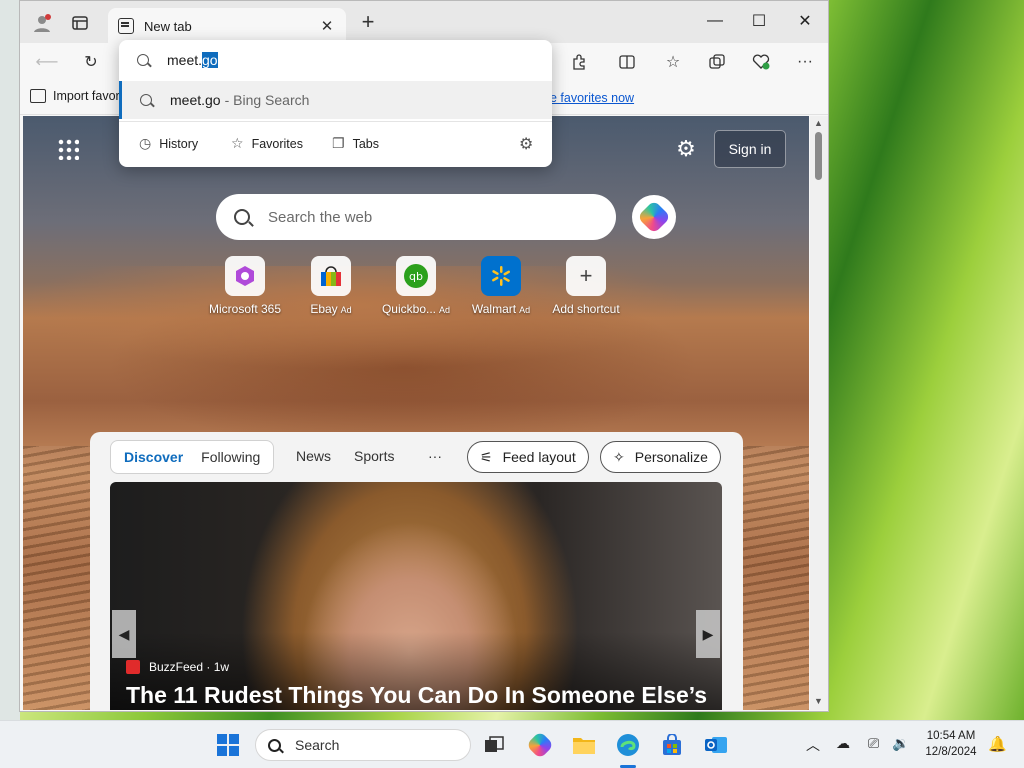  Describe the element at coordinates (42, 23) in the screenshot. I see `profile-icon` at that location.